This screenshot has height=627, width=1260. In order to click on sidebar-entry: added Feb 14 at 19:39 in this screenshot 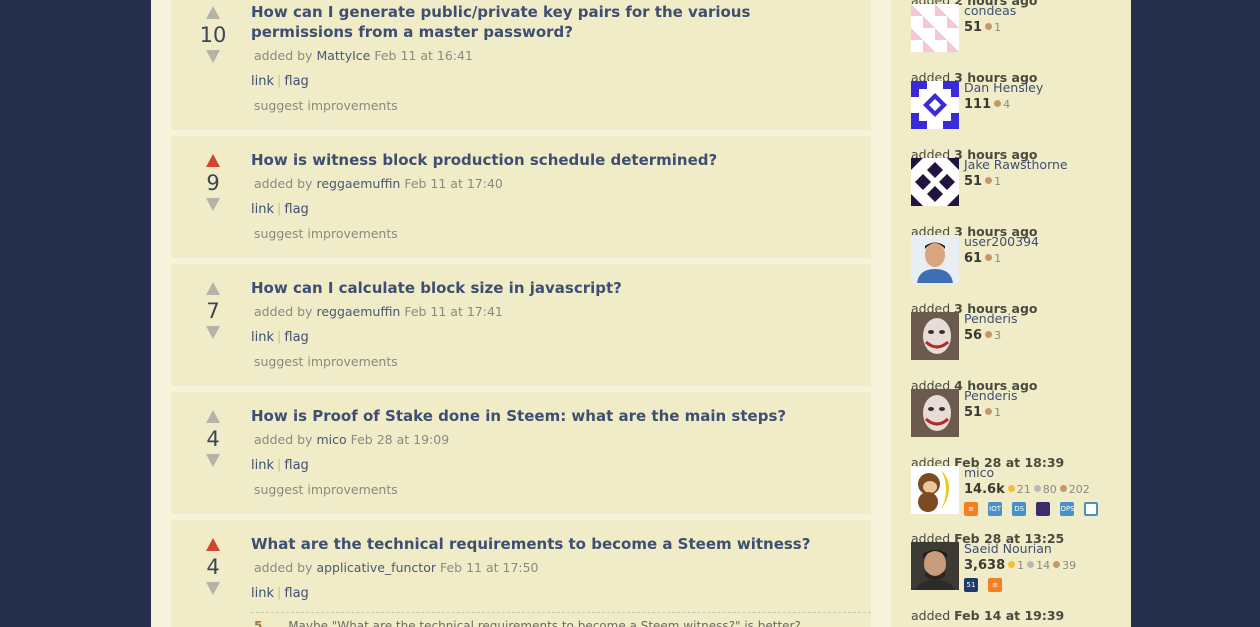, I will do `click(1011, 615)`.